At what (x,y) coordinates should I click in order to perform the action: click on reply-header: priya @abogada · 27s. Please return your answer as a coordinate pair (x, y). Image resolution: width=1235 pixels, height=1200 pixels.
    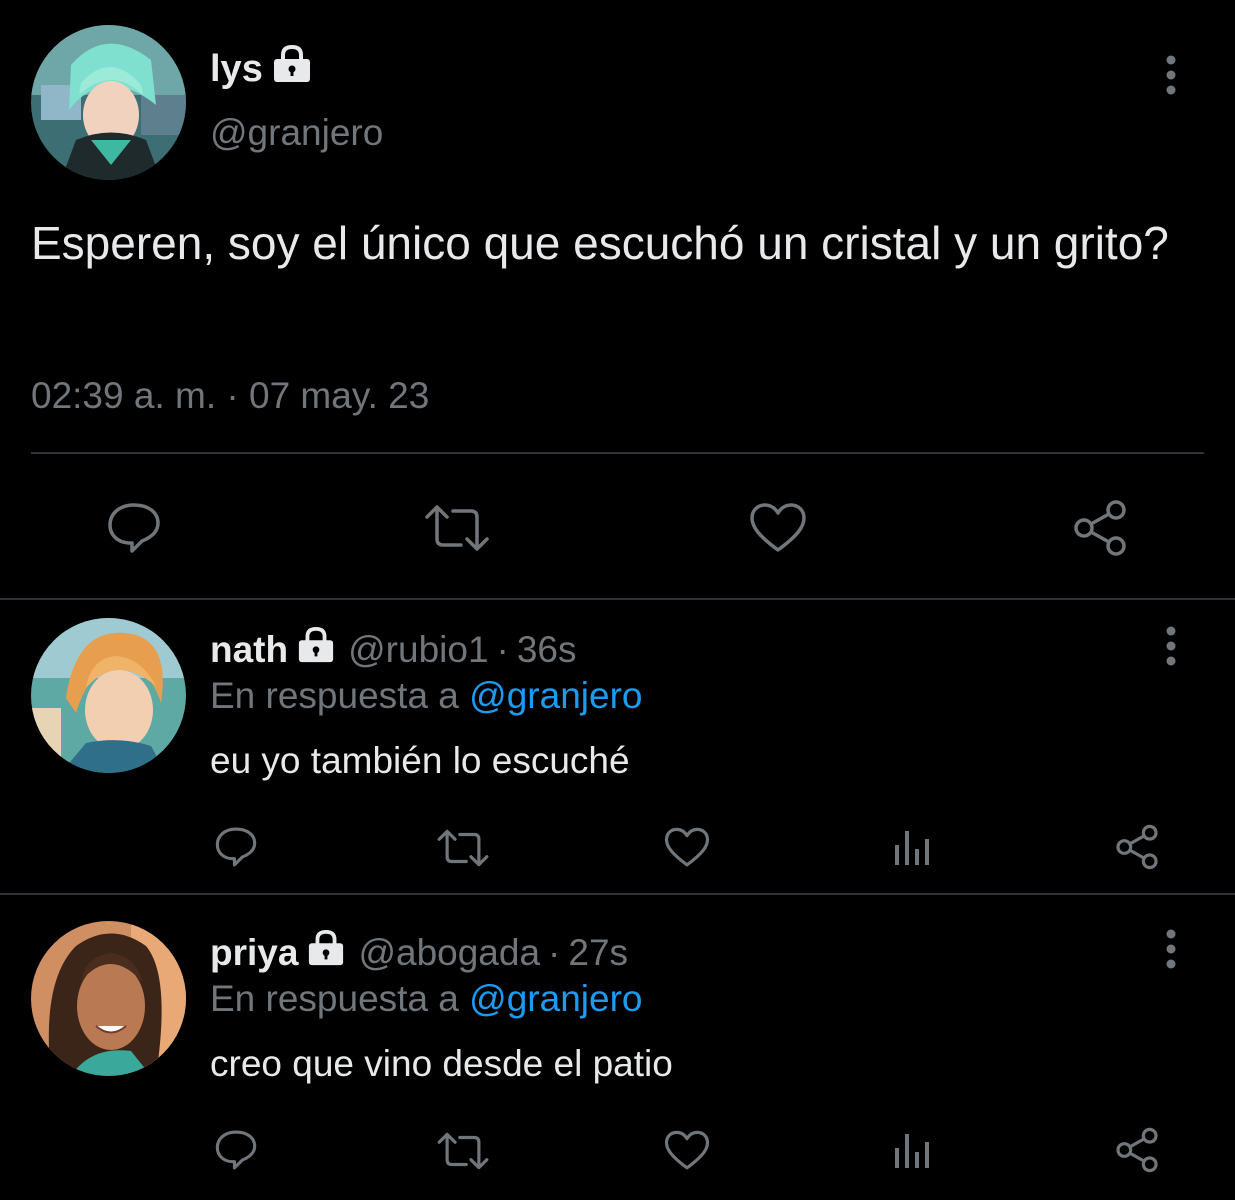
    Looking at the image, I should click on (419, 952).